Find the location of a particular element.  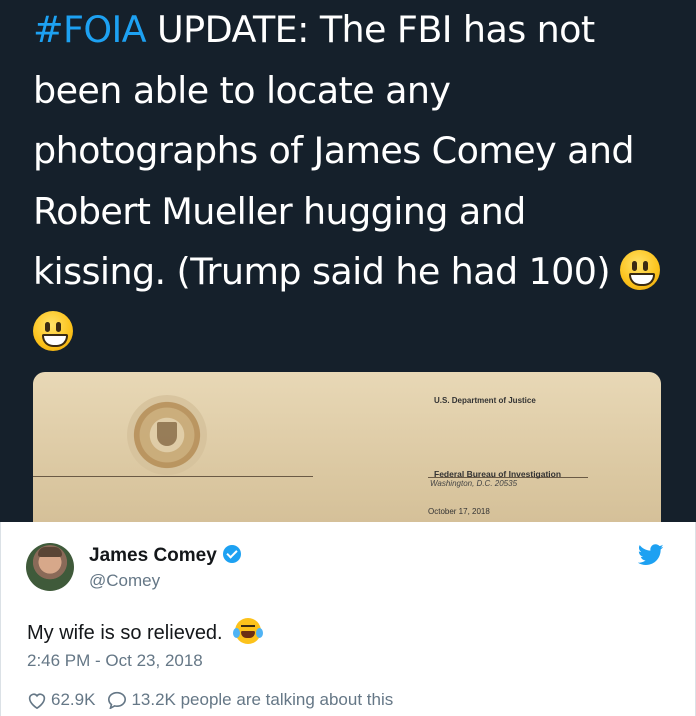

tweet-timestamp: 2:46 PM - Oct 23, 2018 is located at coordinates (115, 661).